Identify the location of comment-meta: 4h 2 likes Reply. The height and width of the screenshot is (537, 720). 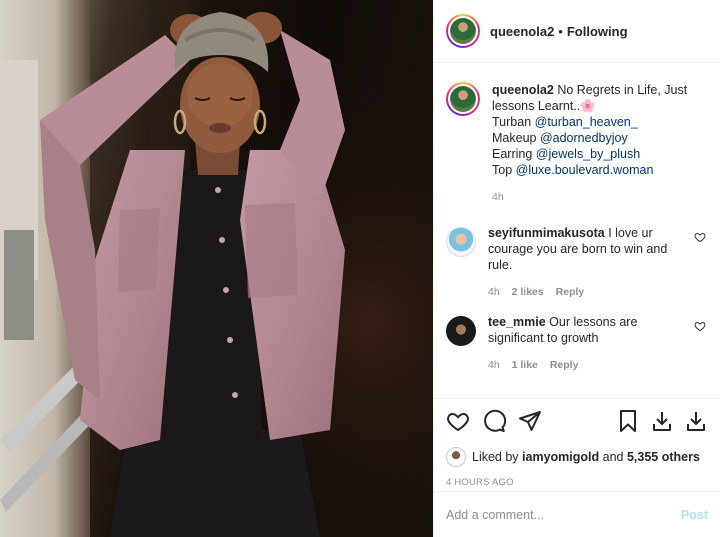
(588, 292).